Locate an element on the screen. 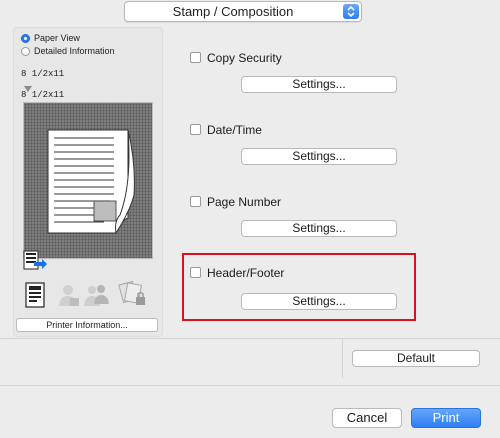 The image size is (500, 438). page-curl-preview-icon is located at coordinates (91, 182).